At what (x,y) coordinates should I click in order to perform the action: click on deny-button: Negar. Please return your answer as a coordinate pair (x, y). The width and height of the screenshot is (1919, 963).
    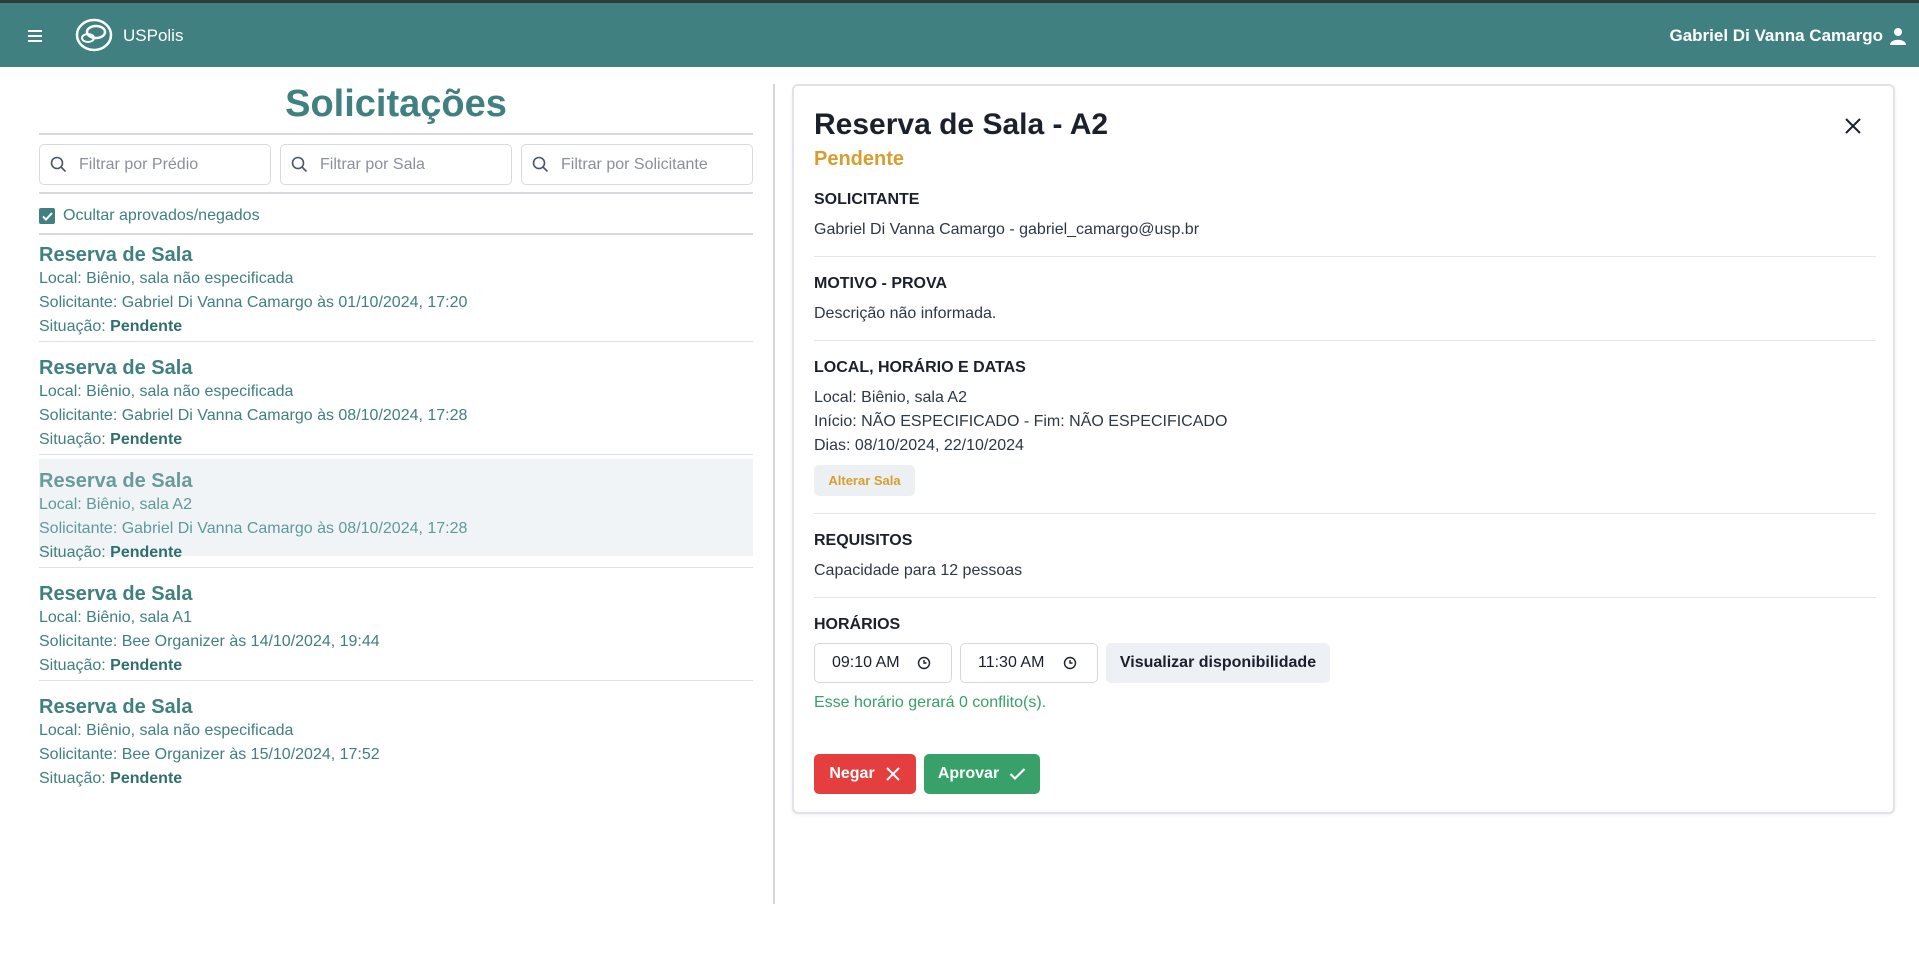
    Looking at the image, I should click on (865, 774).